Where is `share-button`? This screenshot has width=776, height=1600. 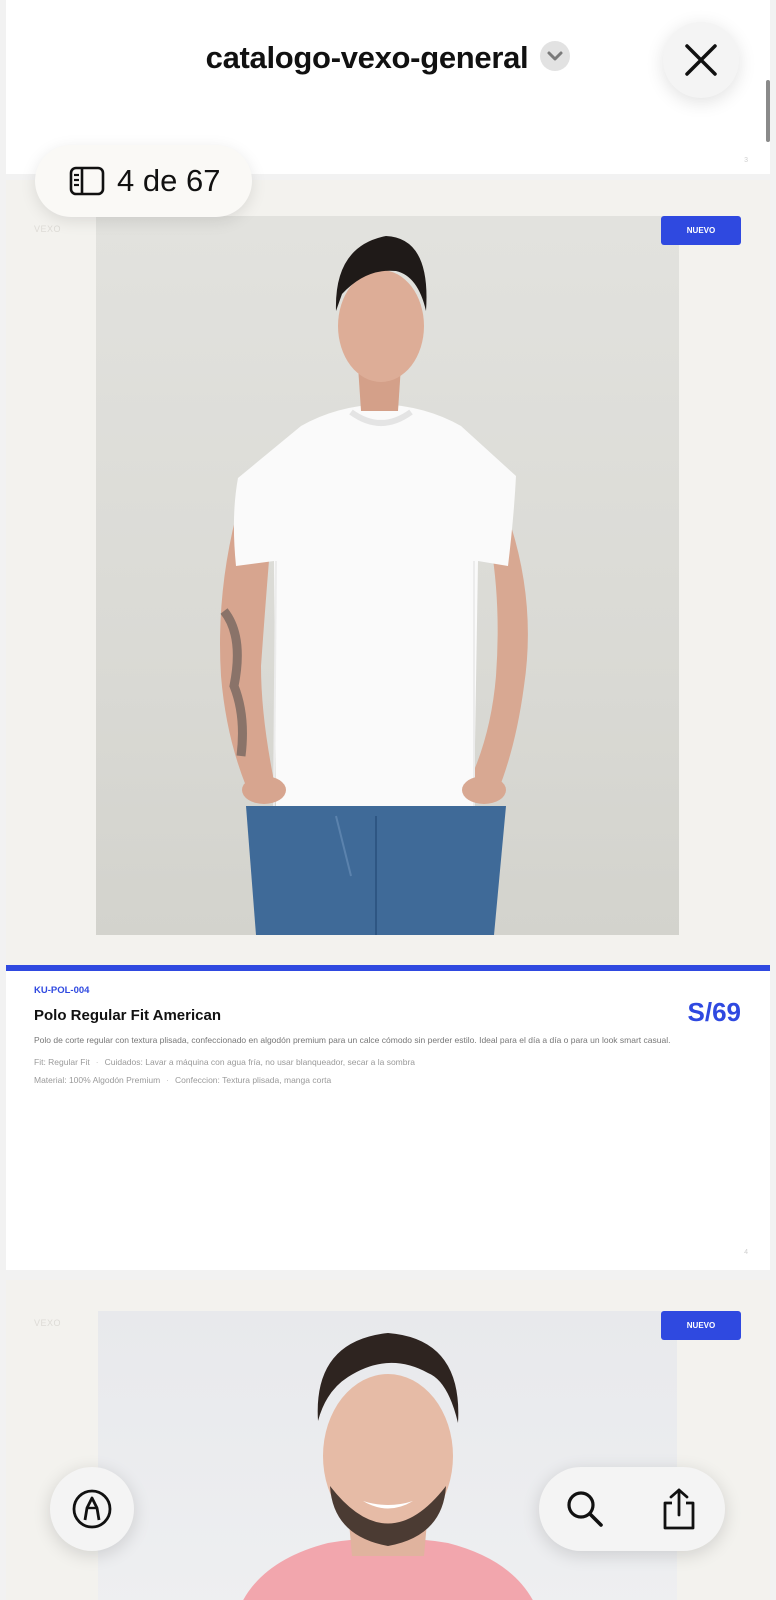
share-button is located at coordinates (679, 1509).